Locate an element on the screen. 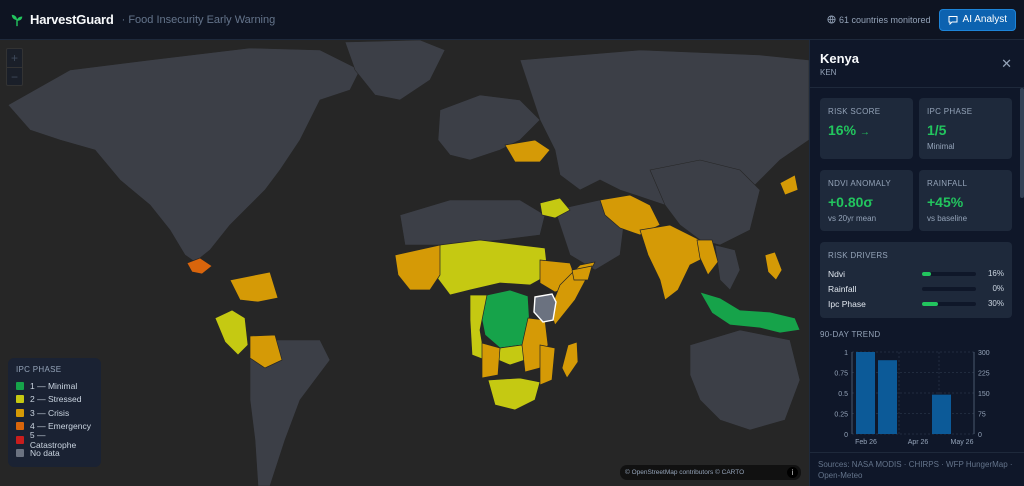 The image size is (1024, 486). land-southeast-asia is located at coordinates (727, 267).